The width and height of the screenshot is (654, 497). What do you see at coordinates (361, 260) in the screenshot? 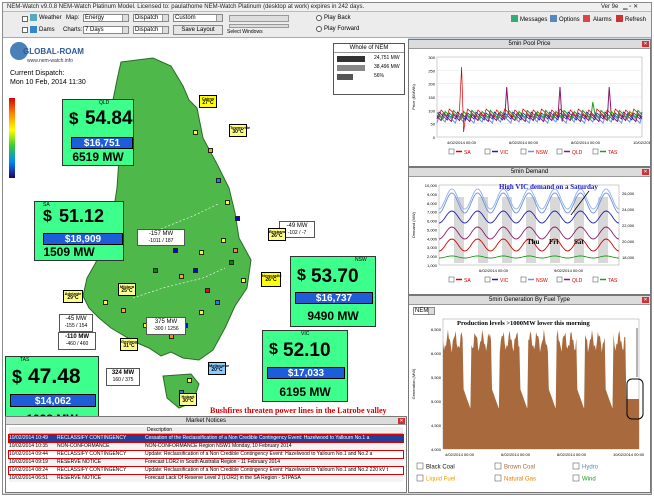
I see `nsw-region-name: NSW` at bounding box center [361, 260].